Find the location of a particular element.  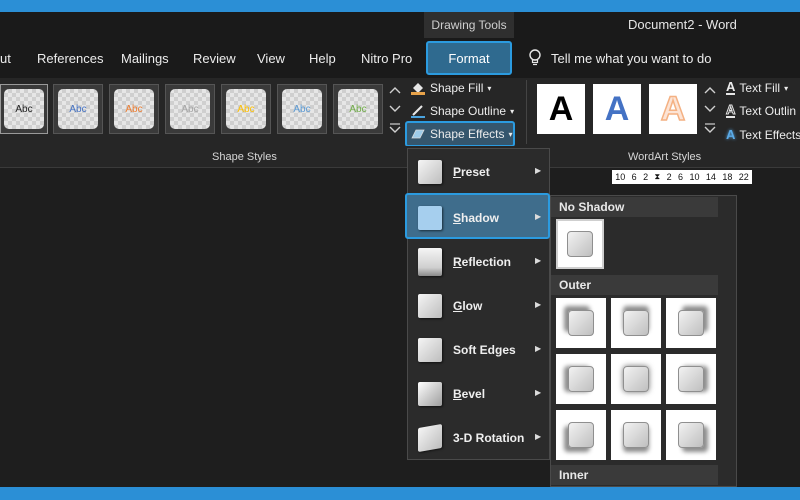

shadow-option-none is located at coordinates (580, 244).